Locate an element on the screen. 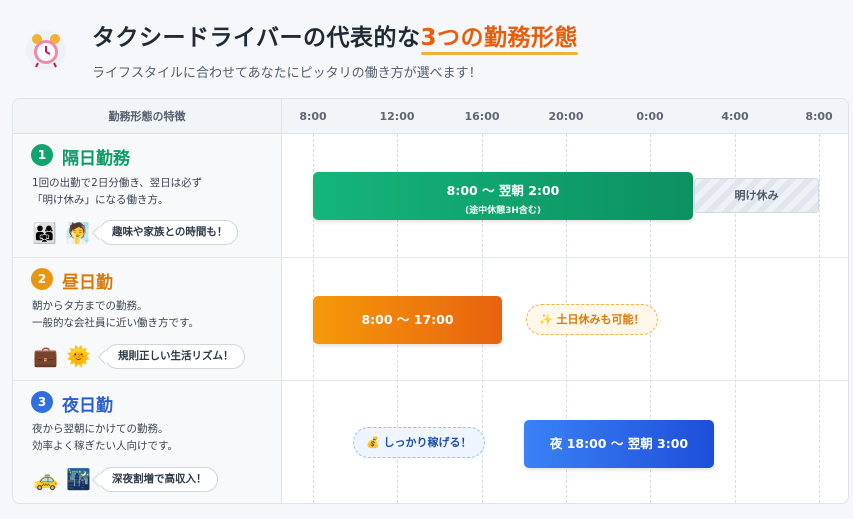  time-tick: 0:00 is located at coordinates (650, 116).